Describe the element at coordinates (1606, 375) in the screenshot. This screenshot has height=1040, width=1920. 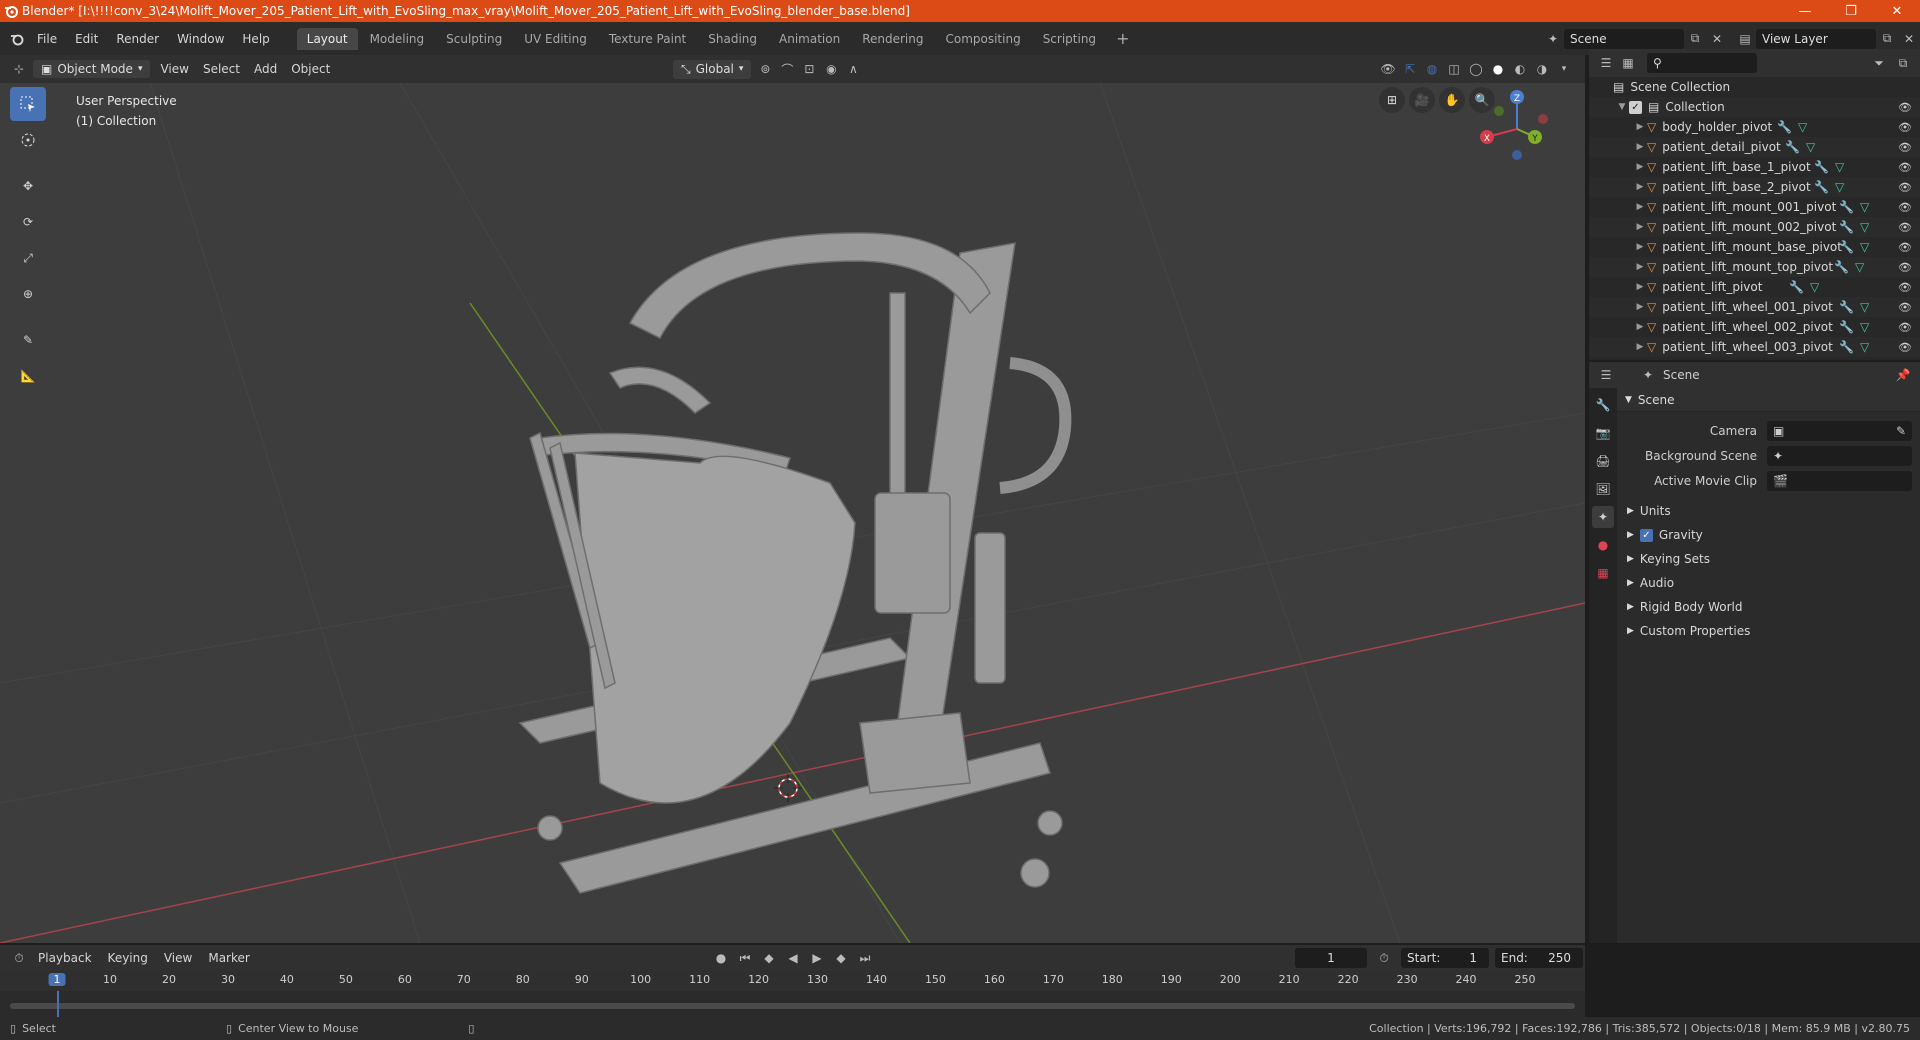
I see `properties-editor-type-icon: ☰` at that location.